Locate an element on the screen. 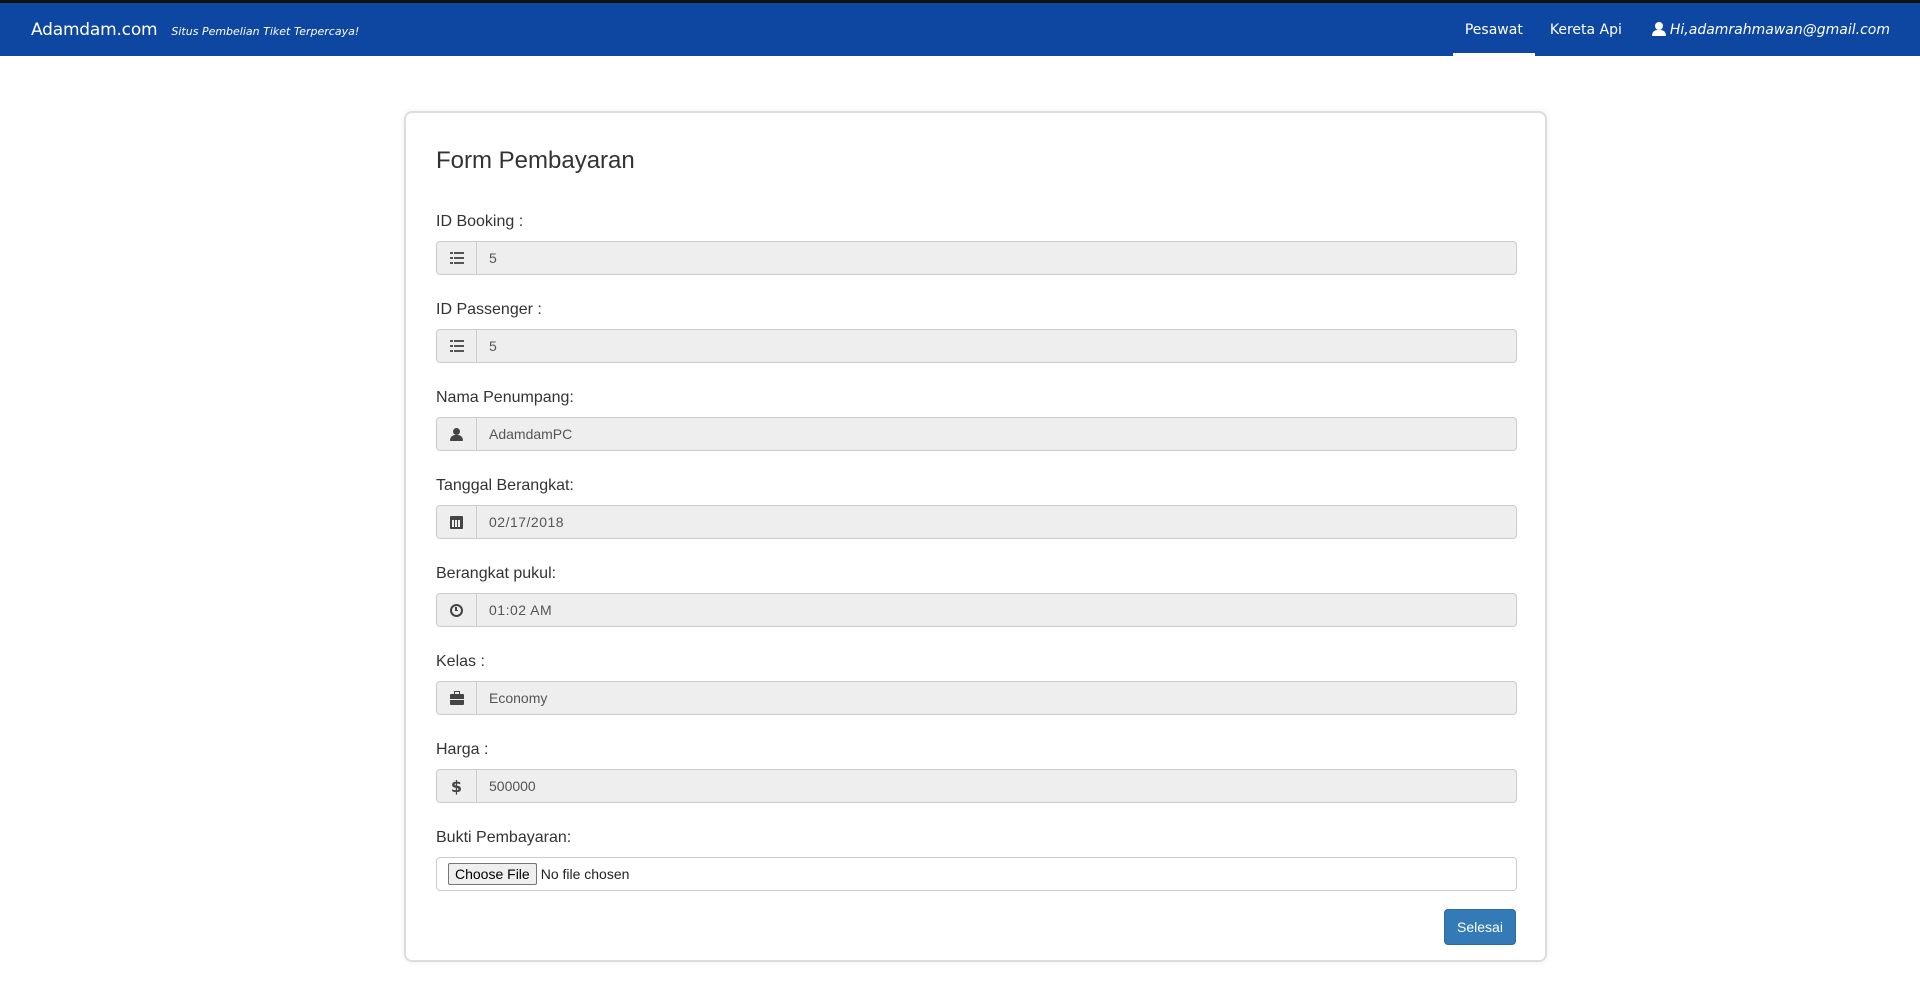  dollar-icon: $ is located at coordinates (456, 786).